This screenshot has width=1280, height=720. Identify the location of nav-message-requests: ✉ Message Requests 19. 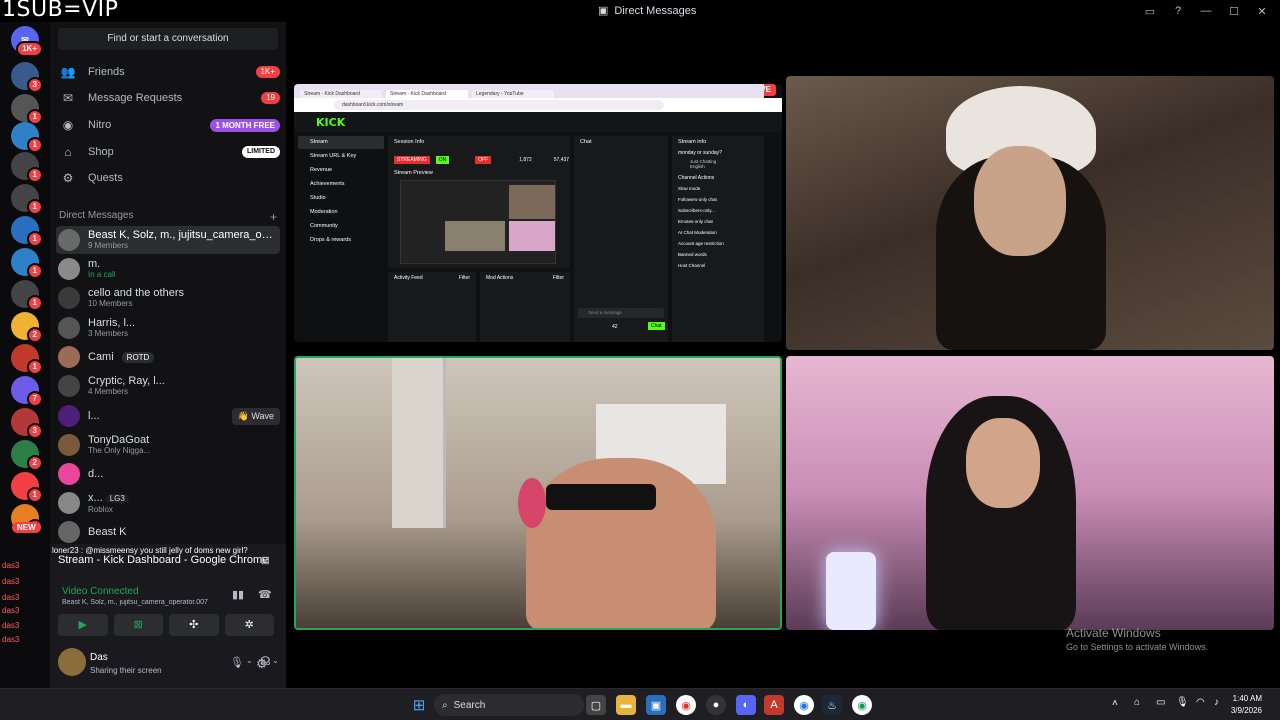
(168, 98).